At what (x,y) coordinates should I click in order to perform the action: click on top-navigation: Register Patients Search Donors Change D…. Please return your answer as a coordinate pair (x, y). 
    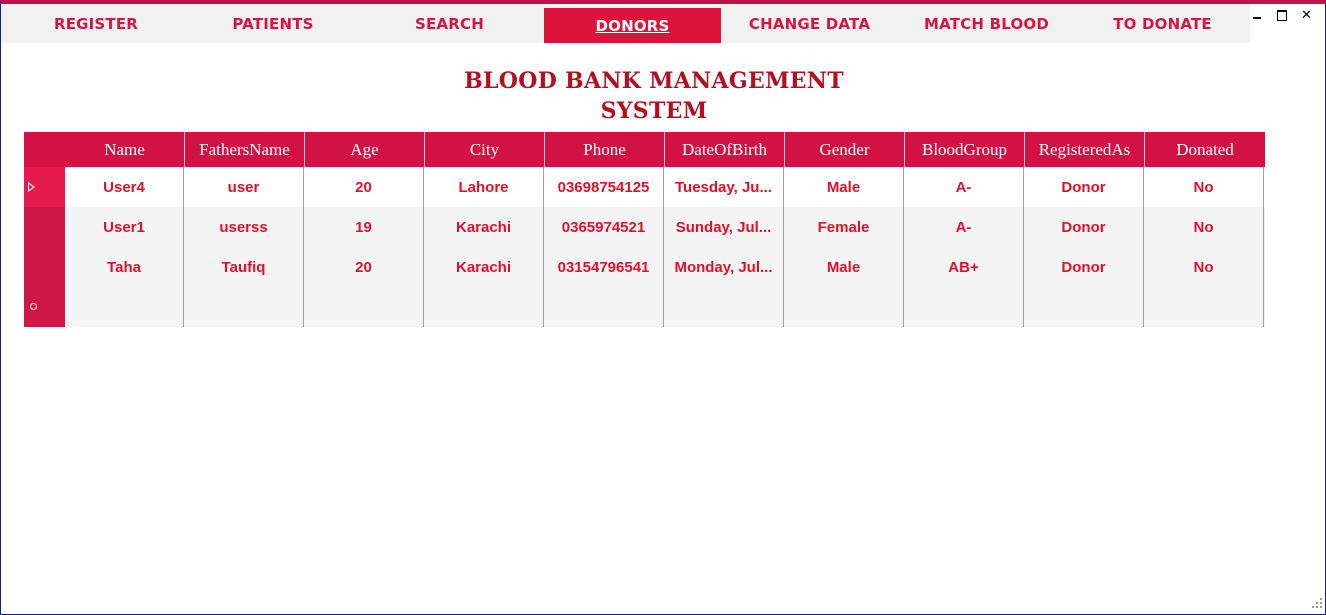
    Looking at the image, I should click on (625, 23).